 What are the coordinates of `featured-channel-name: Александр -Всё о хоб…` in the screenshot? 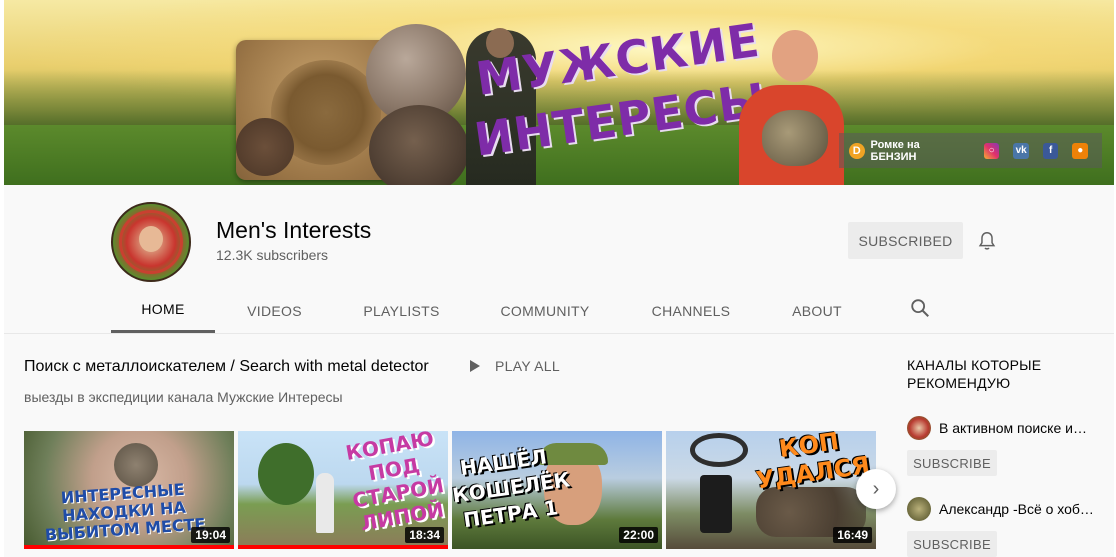 It's located at (1016, 509).